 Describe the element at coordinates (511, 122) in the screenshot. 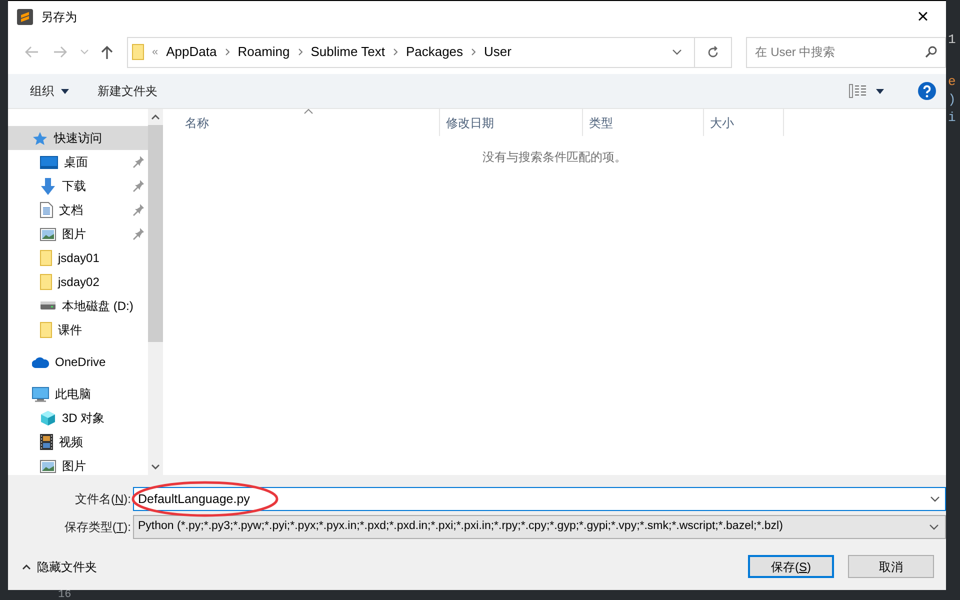

I see `column-header: 修改日期` at that location.